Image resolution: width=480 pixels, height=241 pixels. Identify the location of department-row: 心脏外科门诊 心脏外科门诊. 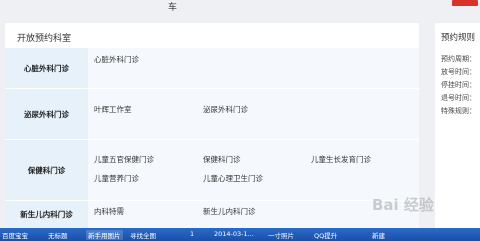
(212, 68).